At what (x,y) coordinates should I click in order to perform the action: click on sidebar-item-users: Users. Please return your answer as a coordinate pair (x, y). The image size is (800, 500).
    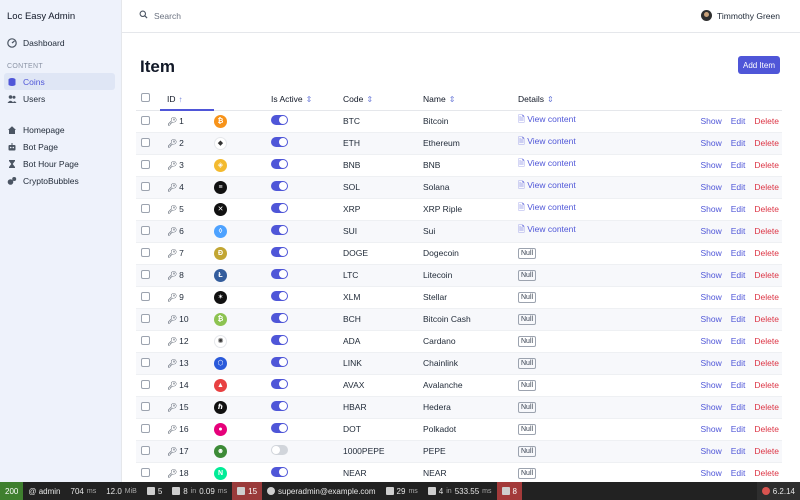
    Looking at the image, I should click on (59, 98).